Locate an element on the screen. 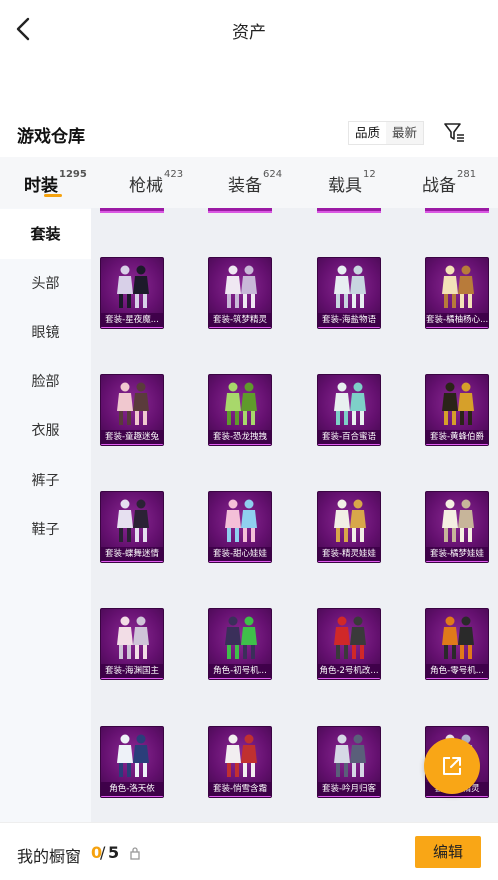 The width and height of the screenshot is (498, 880). sidebar-item-face: 脸部 is located at coordinates (45, 382).